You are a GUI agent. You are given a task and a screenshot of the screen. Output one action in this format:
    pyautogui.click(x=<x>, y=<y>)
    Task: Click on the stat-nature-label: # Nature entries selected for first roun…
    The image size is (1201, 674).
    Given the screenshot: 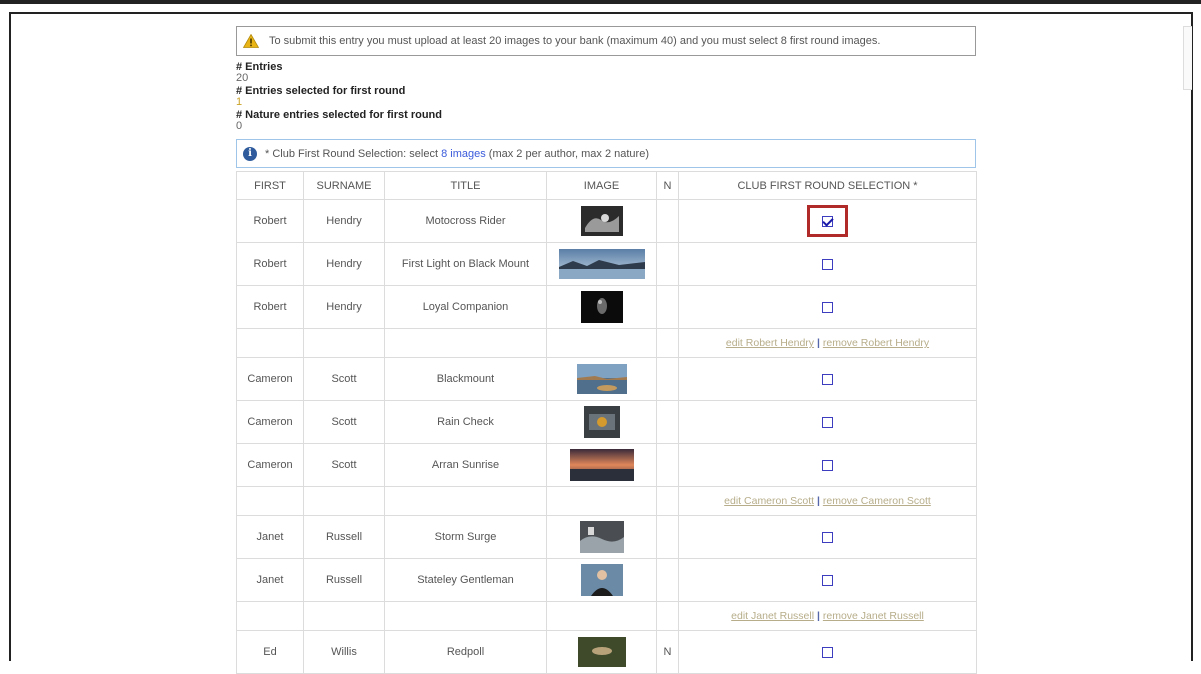 What is the action you would take?
    pyautogui.click(x=339, y=115)
    